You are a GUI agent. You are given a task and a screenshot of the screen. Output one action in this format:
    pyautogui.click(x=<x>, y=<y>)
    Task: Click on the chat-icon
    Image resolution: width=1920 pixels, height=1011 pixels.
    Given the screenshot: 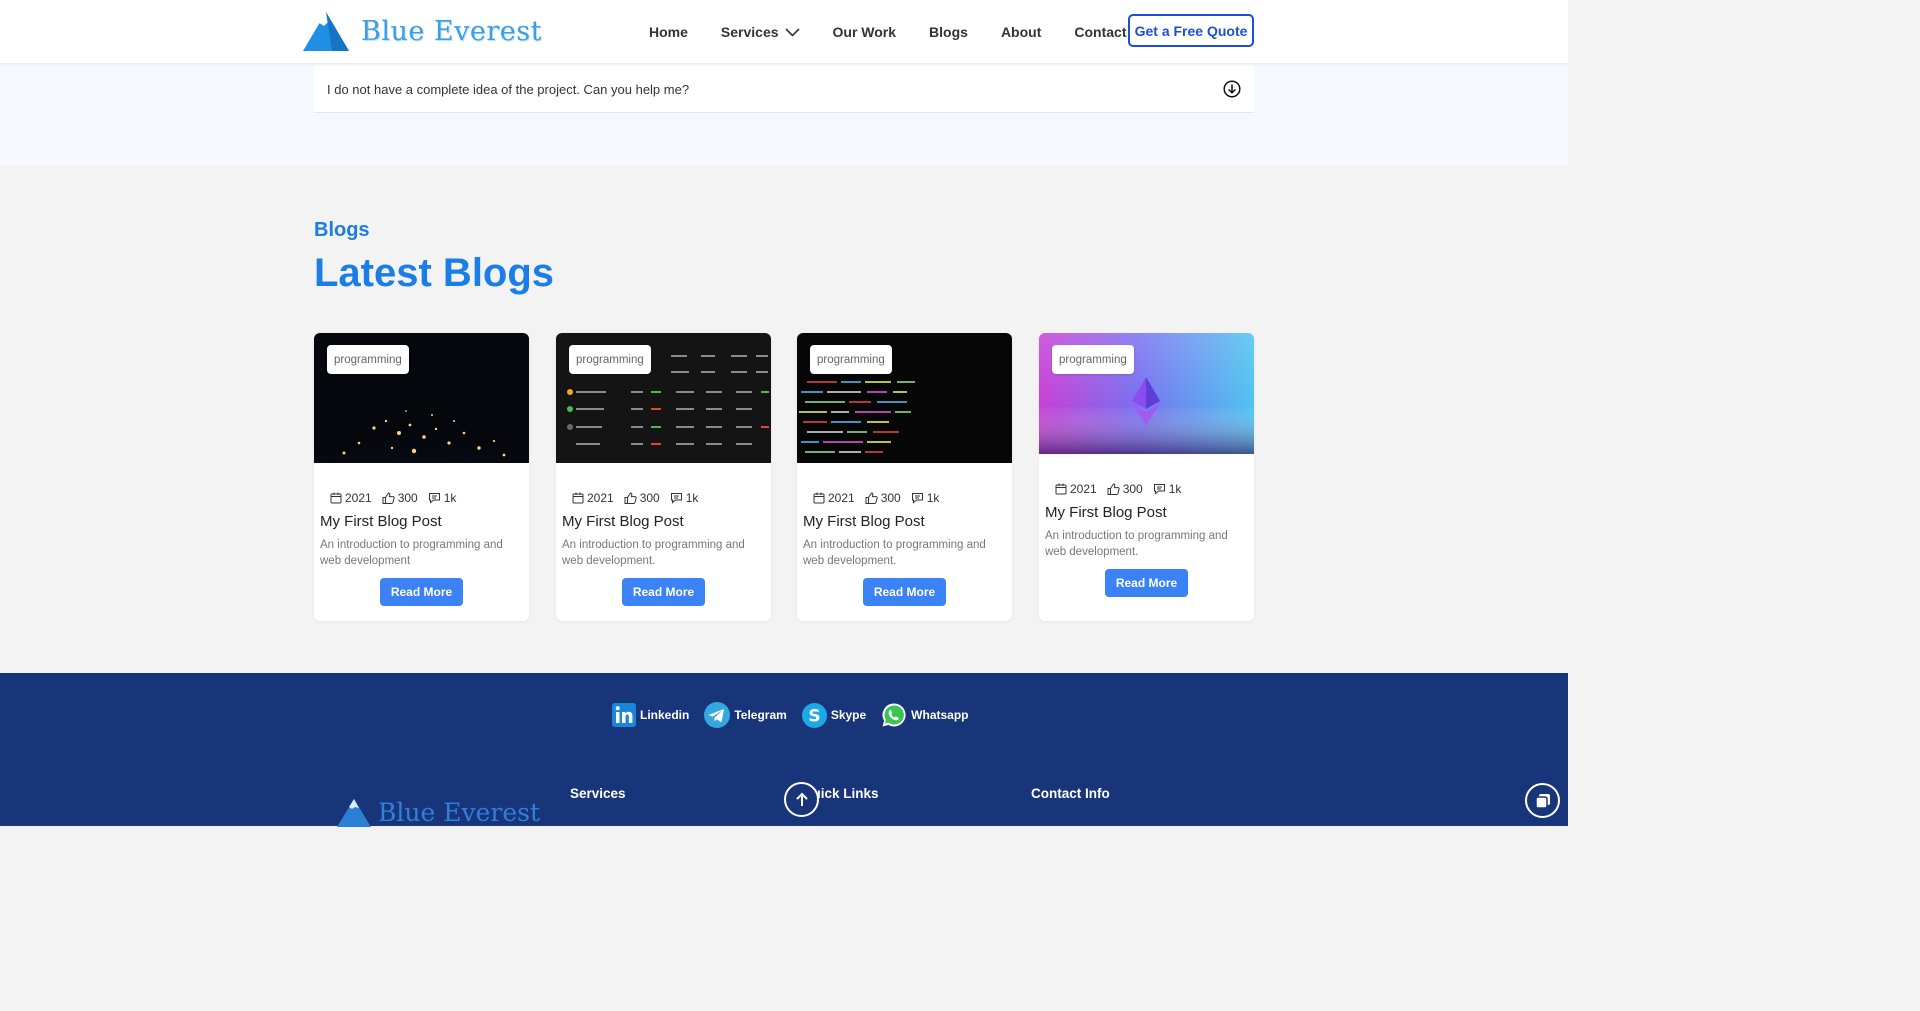 What is the action you would take?
    pyautogui.click(x=1542, y=801)
    